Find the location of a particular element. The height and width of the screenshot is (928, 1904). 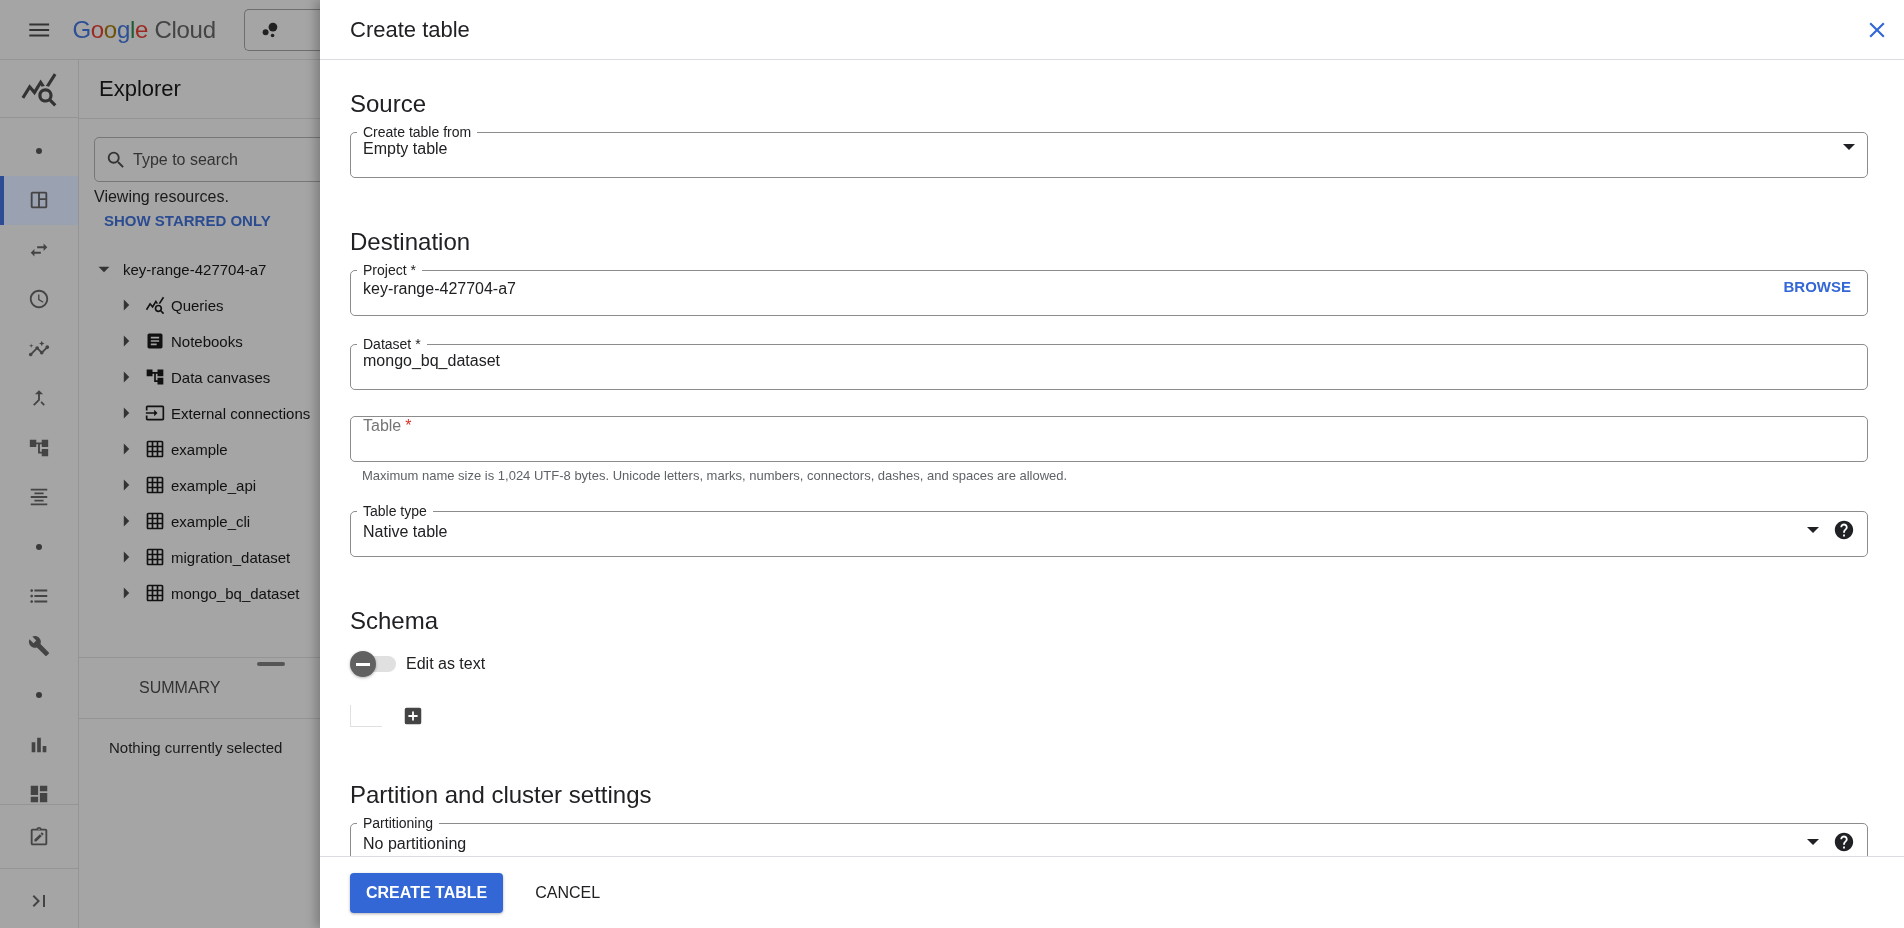

tree-item: example is located at coordinates (199, 449).